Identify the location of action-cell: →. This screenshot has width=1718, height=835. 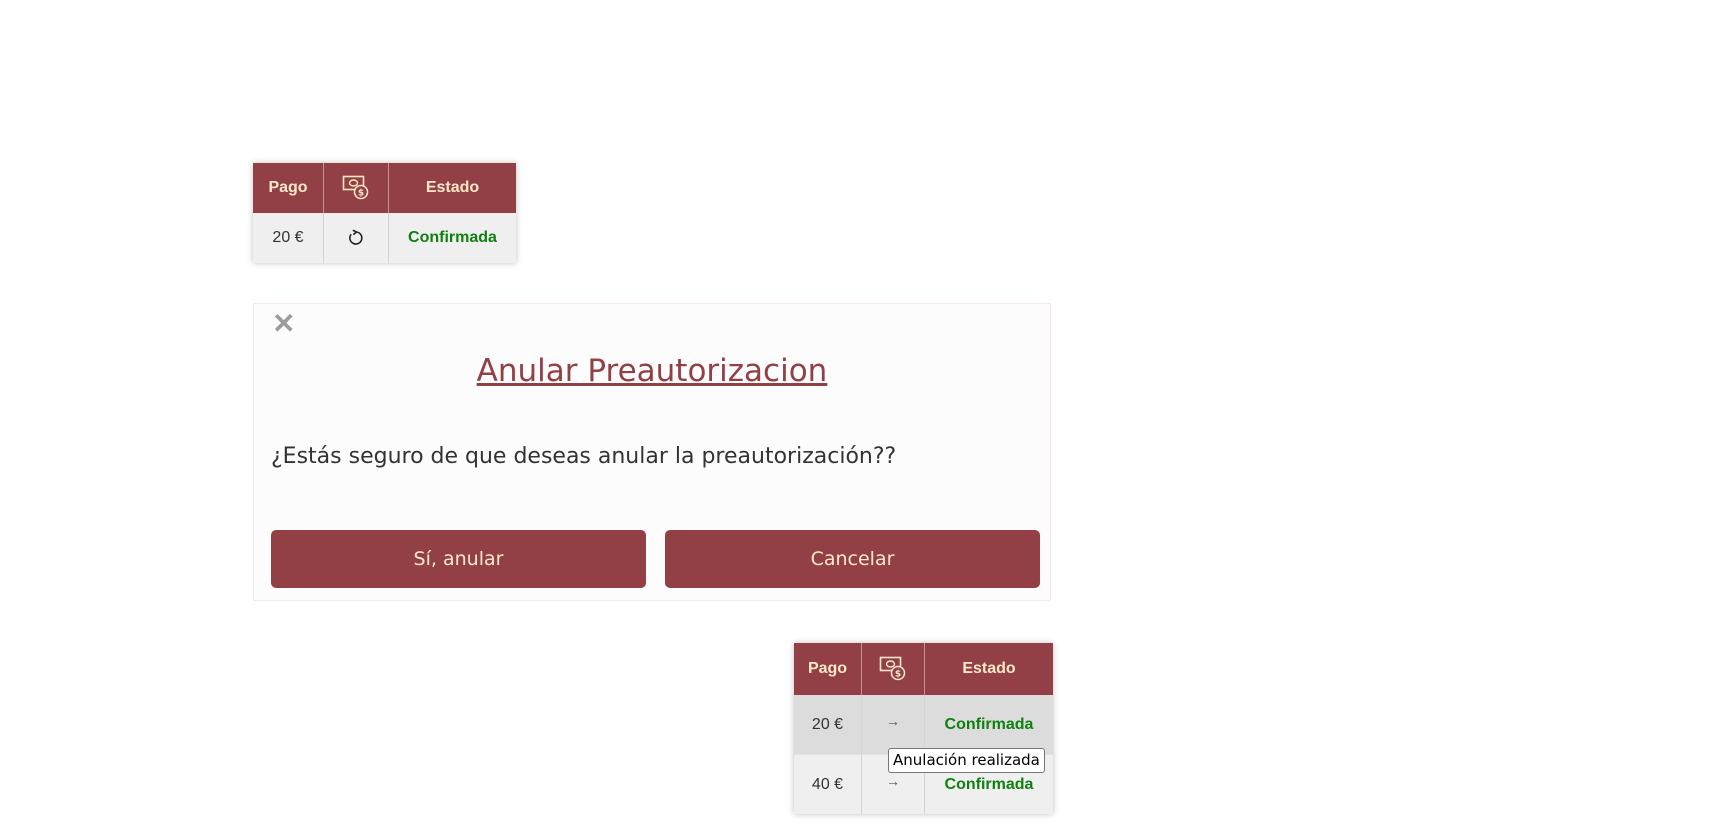
(893, 725).